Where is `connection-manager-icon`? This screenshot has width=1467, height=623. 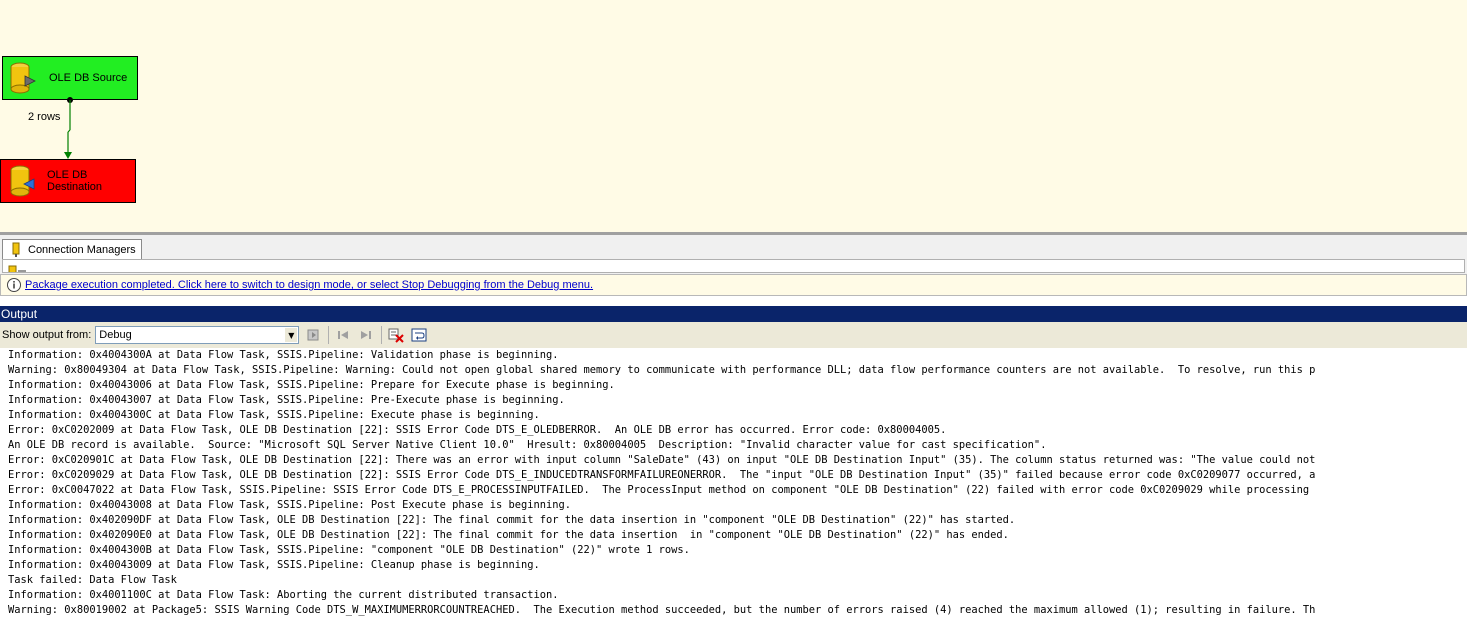
connection-manager-icon is located at coordinates (16, 249).